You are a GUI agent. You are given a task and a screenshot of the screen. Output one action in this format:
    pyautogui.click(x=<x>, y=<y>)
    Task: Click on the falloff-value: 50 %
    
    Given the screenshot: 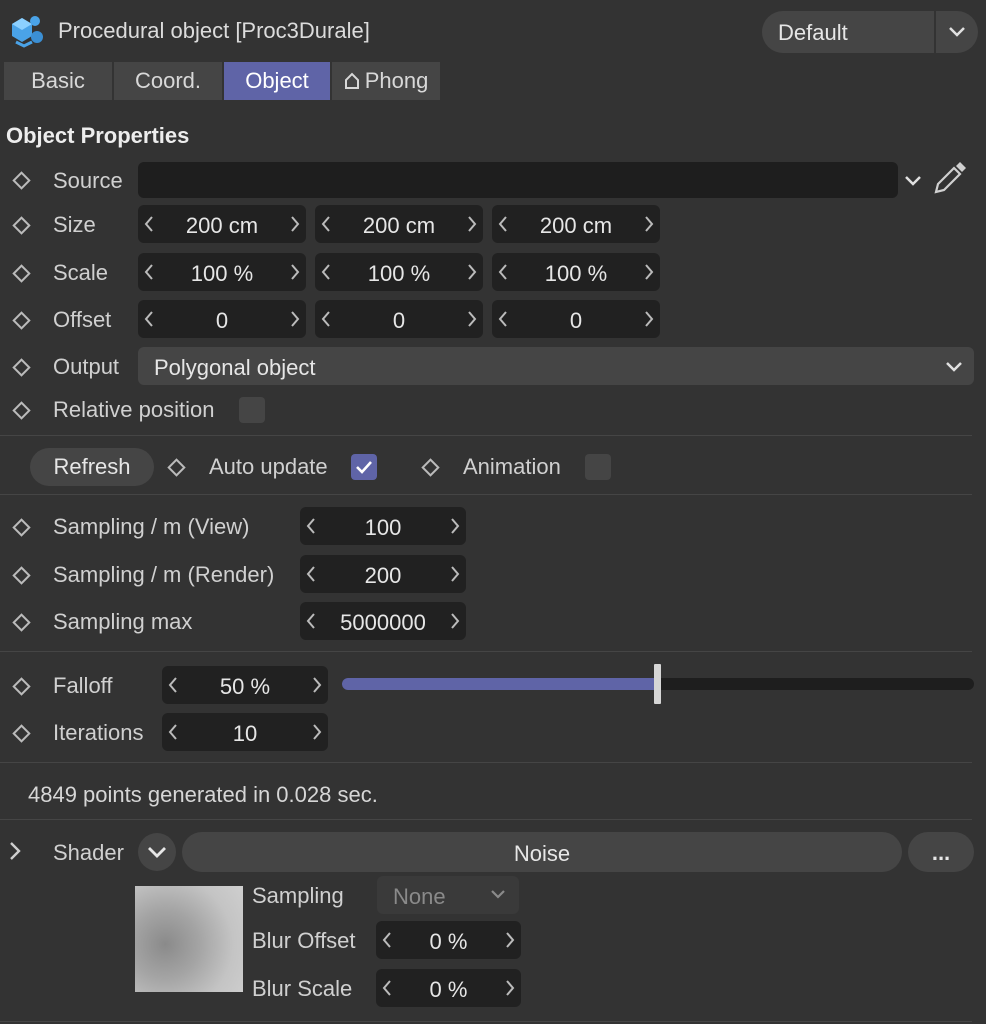 What is the action you would take?
    pyautogui.click(x=245, y=686)
    